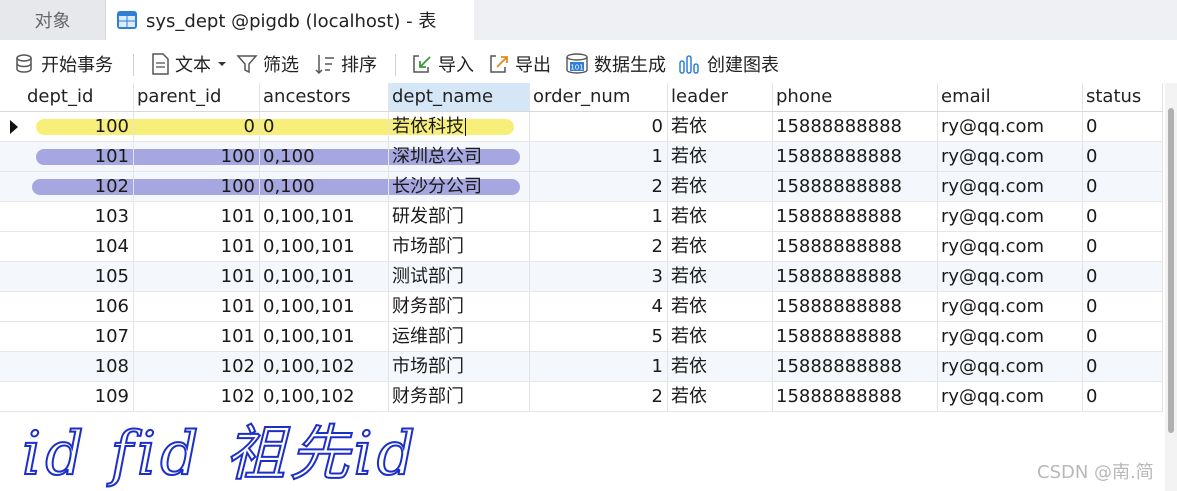 This screenshot has width=1177, height=491. What do you see at coordinates (79, 306) in the screenshot?
I see `cell-dept-id: 106` at bounding box center [79, 306].